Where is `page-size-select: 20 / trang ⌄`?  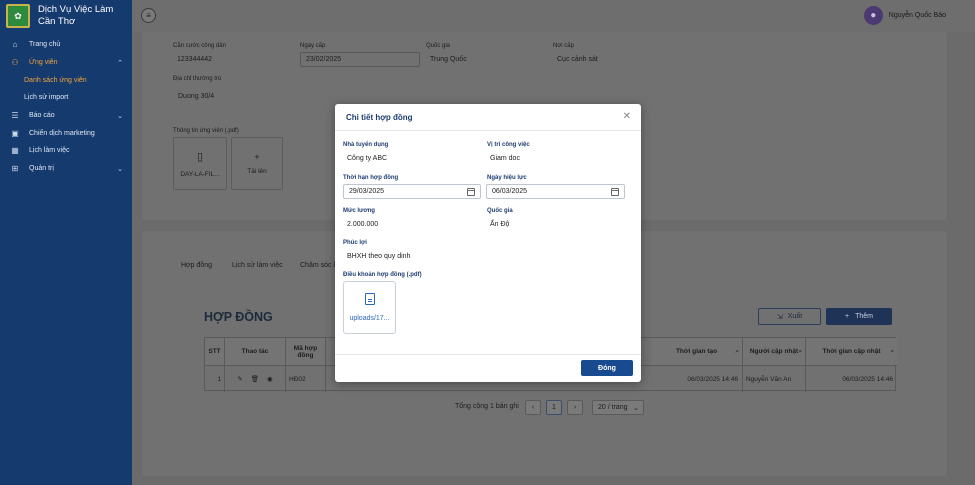 page-size-select: 20 / trang ⌄ is located at coordinates (618, 407).